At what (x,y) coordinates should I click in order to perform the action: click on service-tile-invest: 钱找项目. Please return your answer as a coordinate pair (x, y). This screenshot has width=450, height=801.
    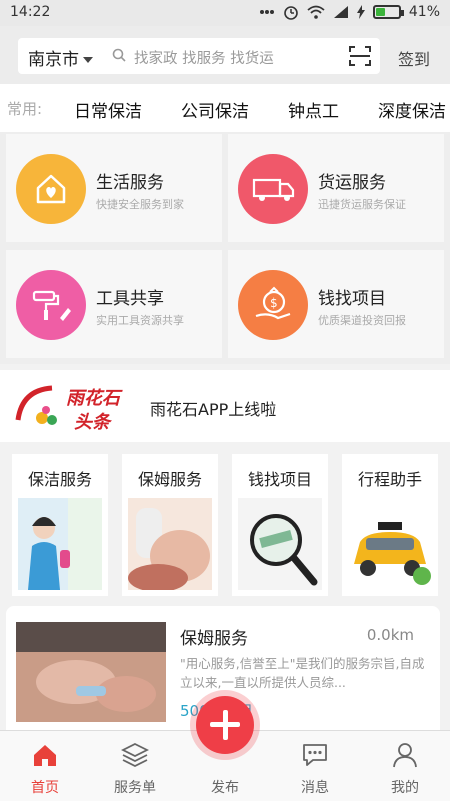
    Looking at the image, I should click on (280, 525).